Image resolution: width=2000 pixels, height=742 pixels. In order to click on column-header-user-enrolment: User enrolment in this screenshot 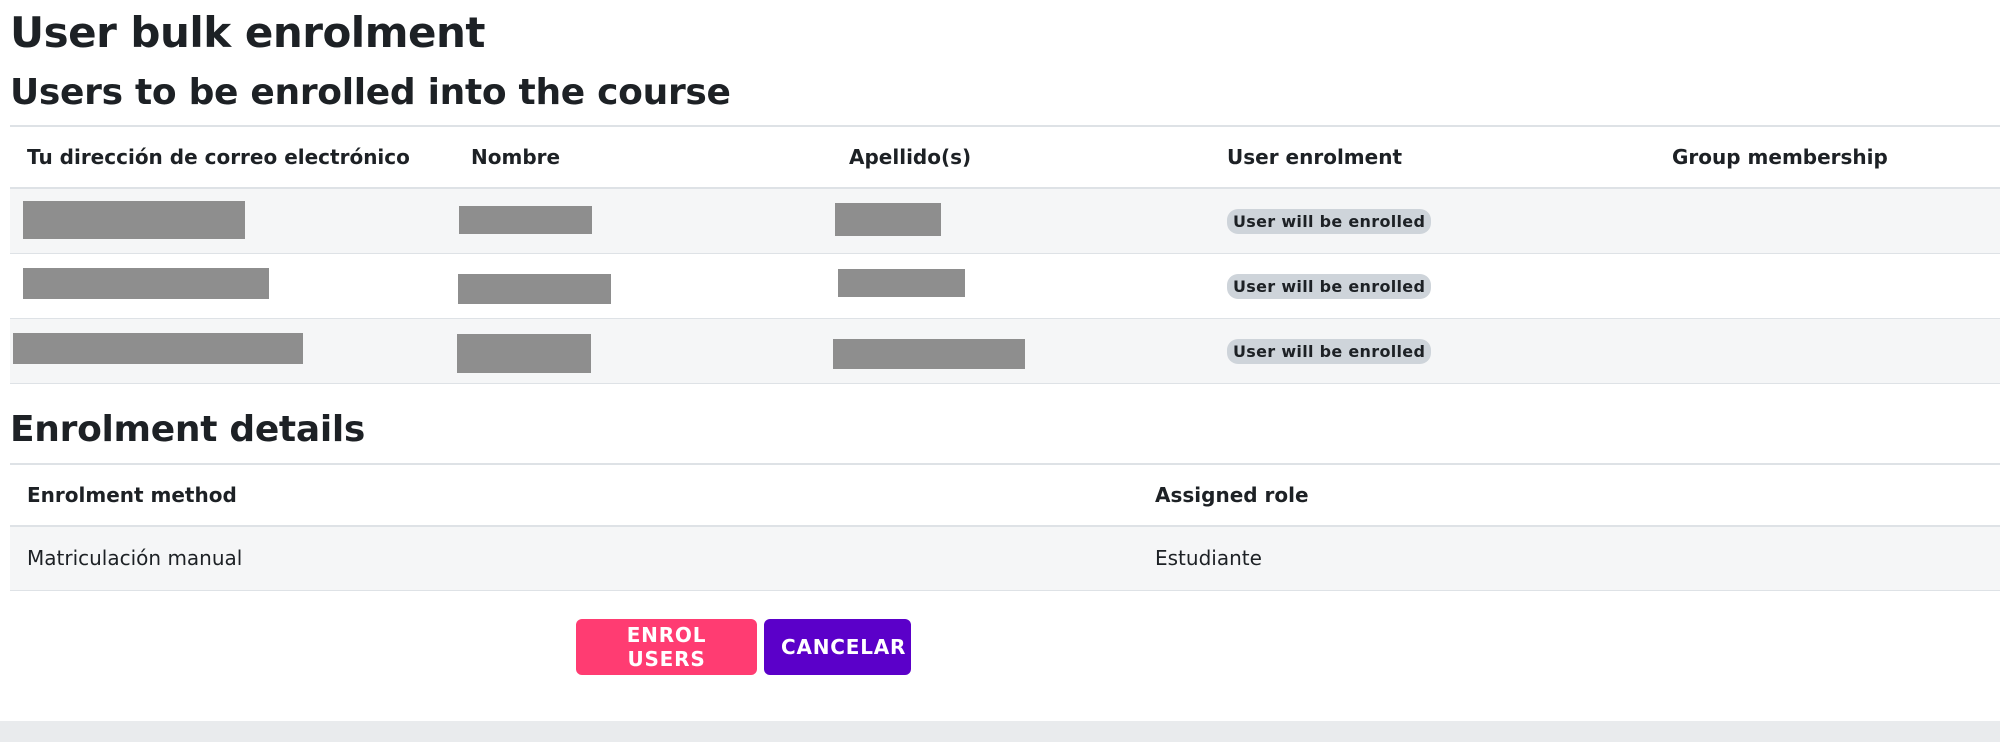, I will do `click(1432, 157)`.